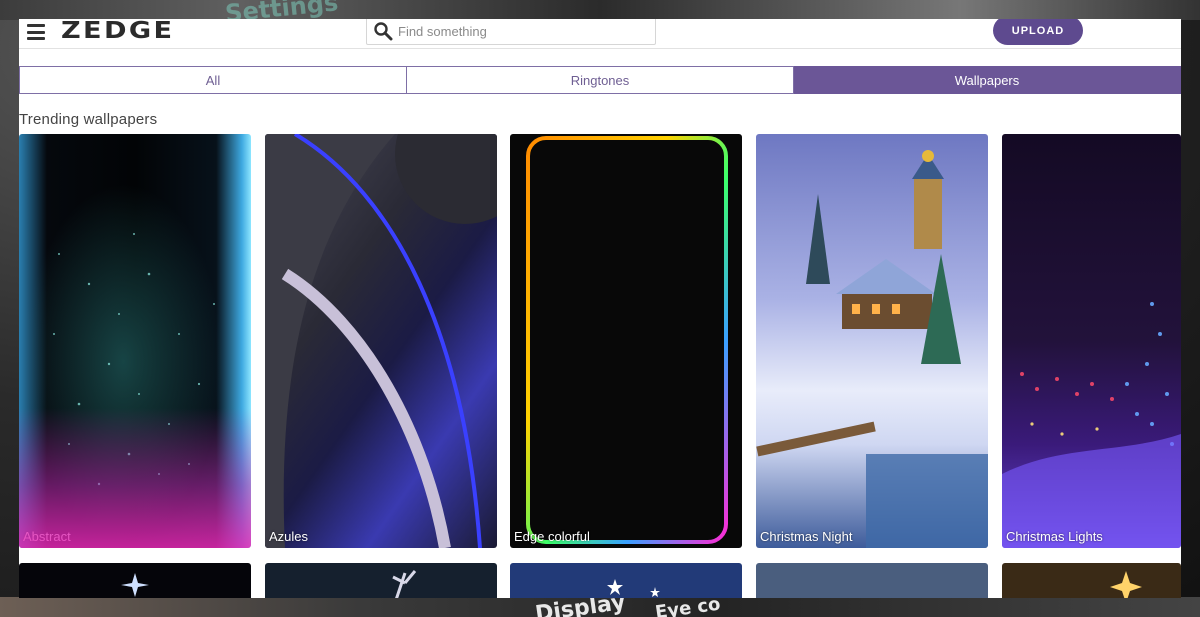  I want to click on tab-all: All, so click(213, 80).